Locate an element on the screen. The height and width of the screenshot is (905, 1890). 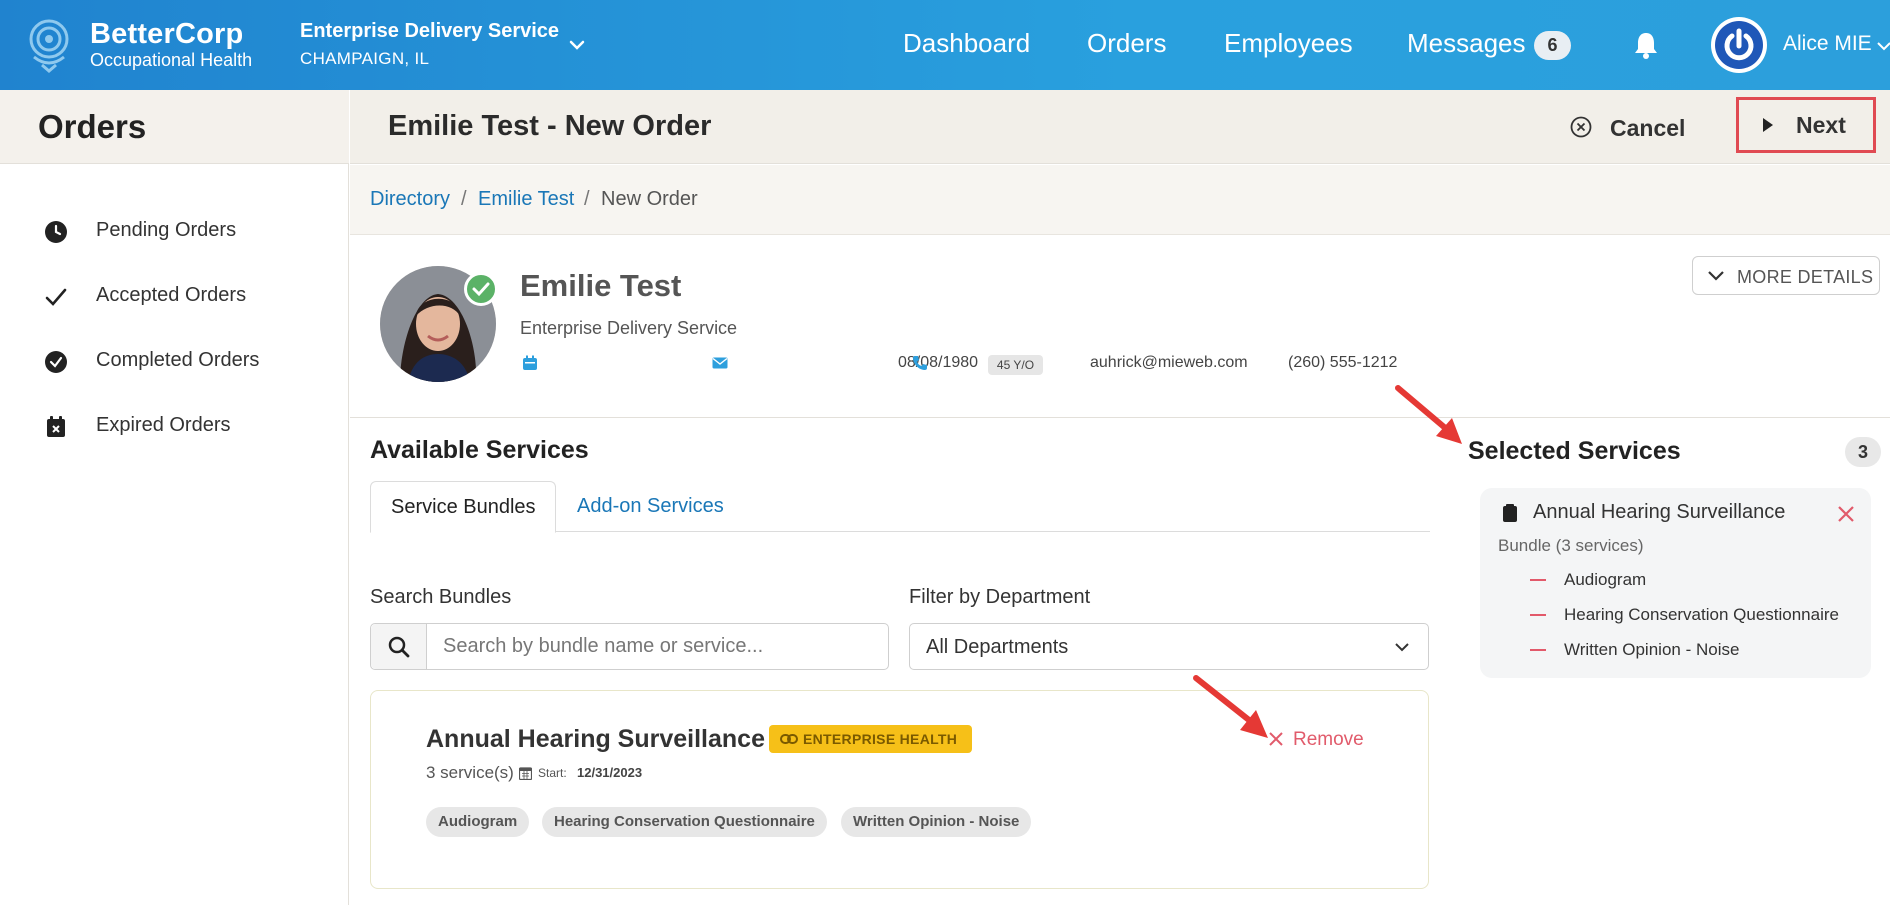
nav-orders: Orders is located at coordinates (1126, 43).